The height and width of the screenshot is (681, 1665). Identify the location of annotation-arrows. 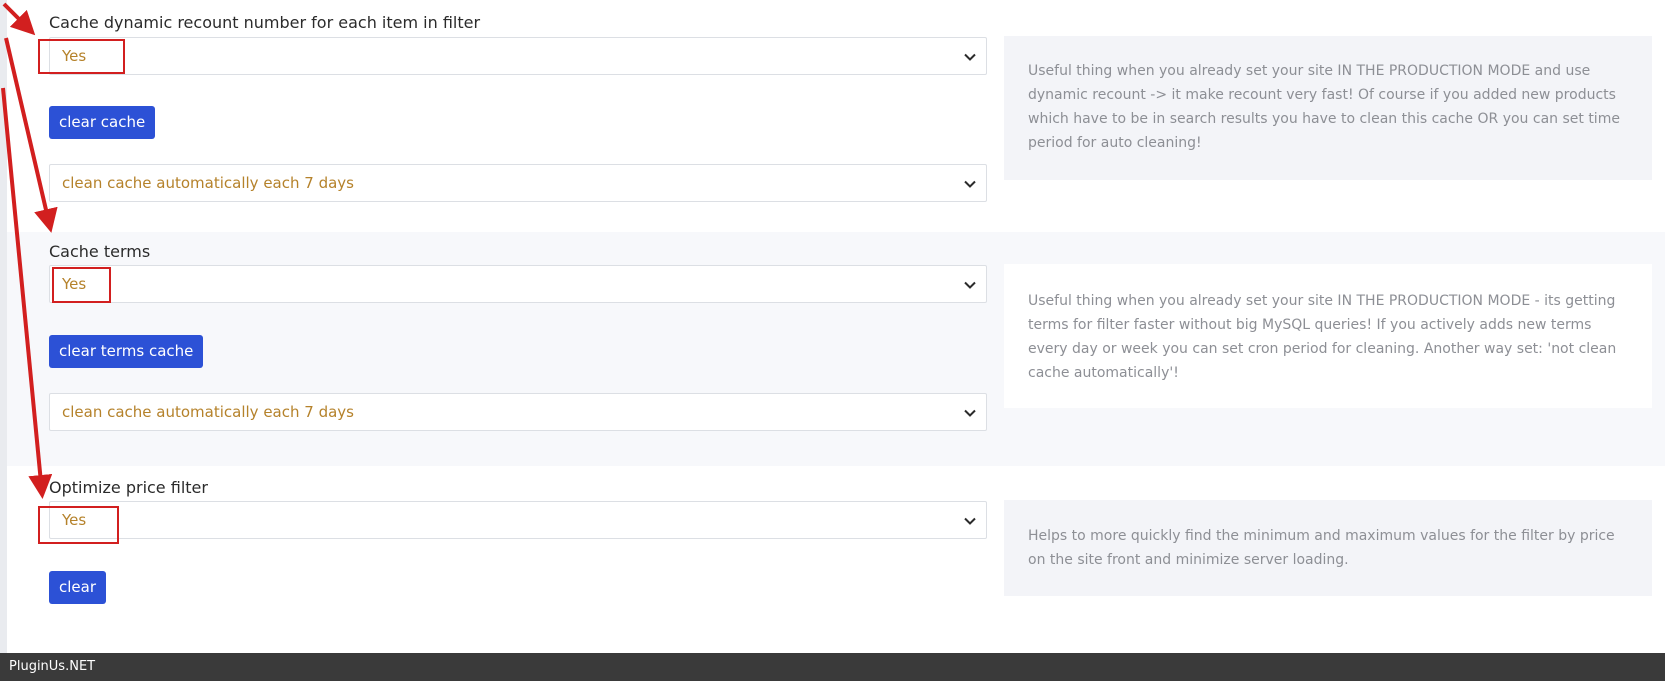
(29, 250).